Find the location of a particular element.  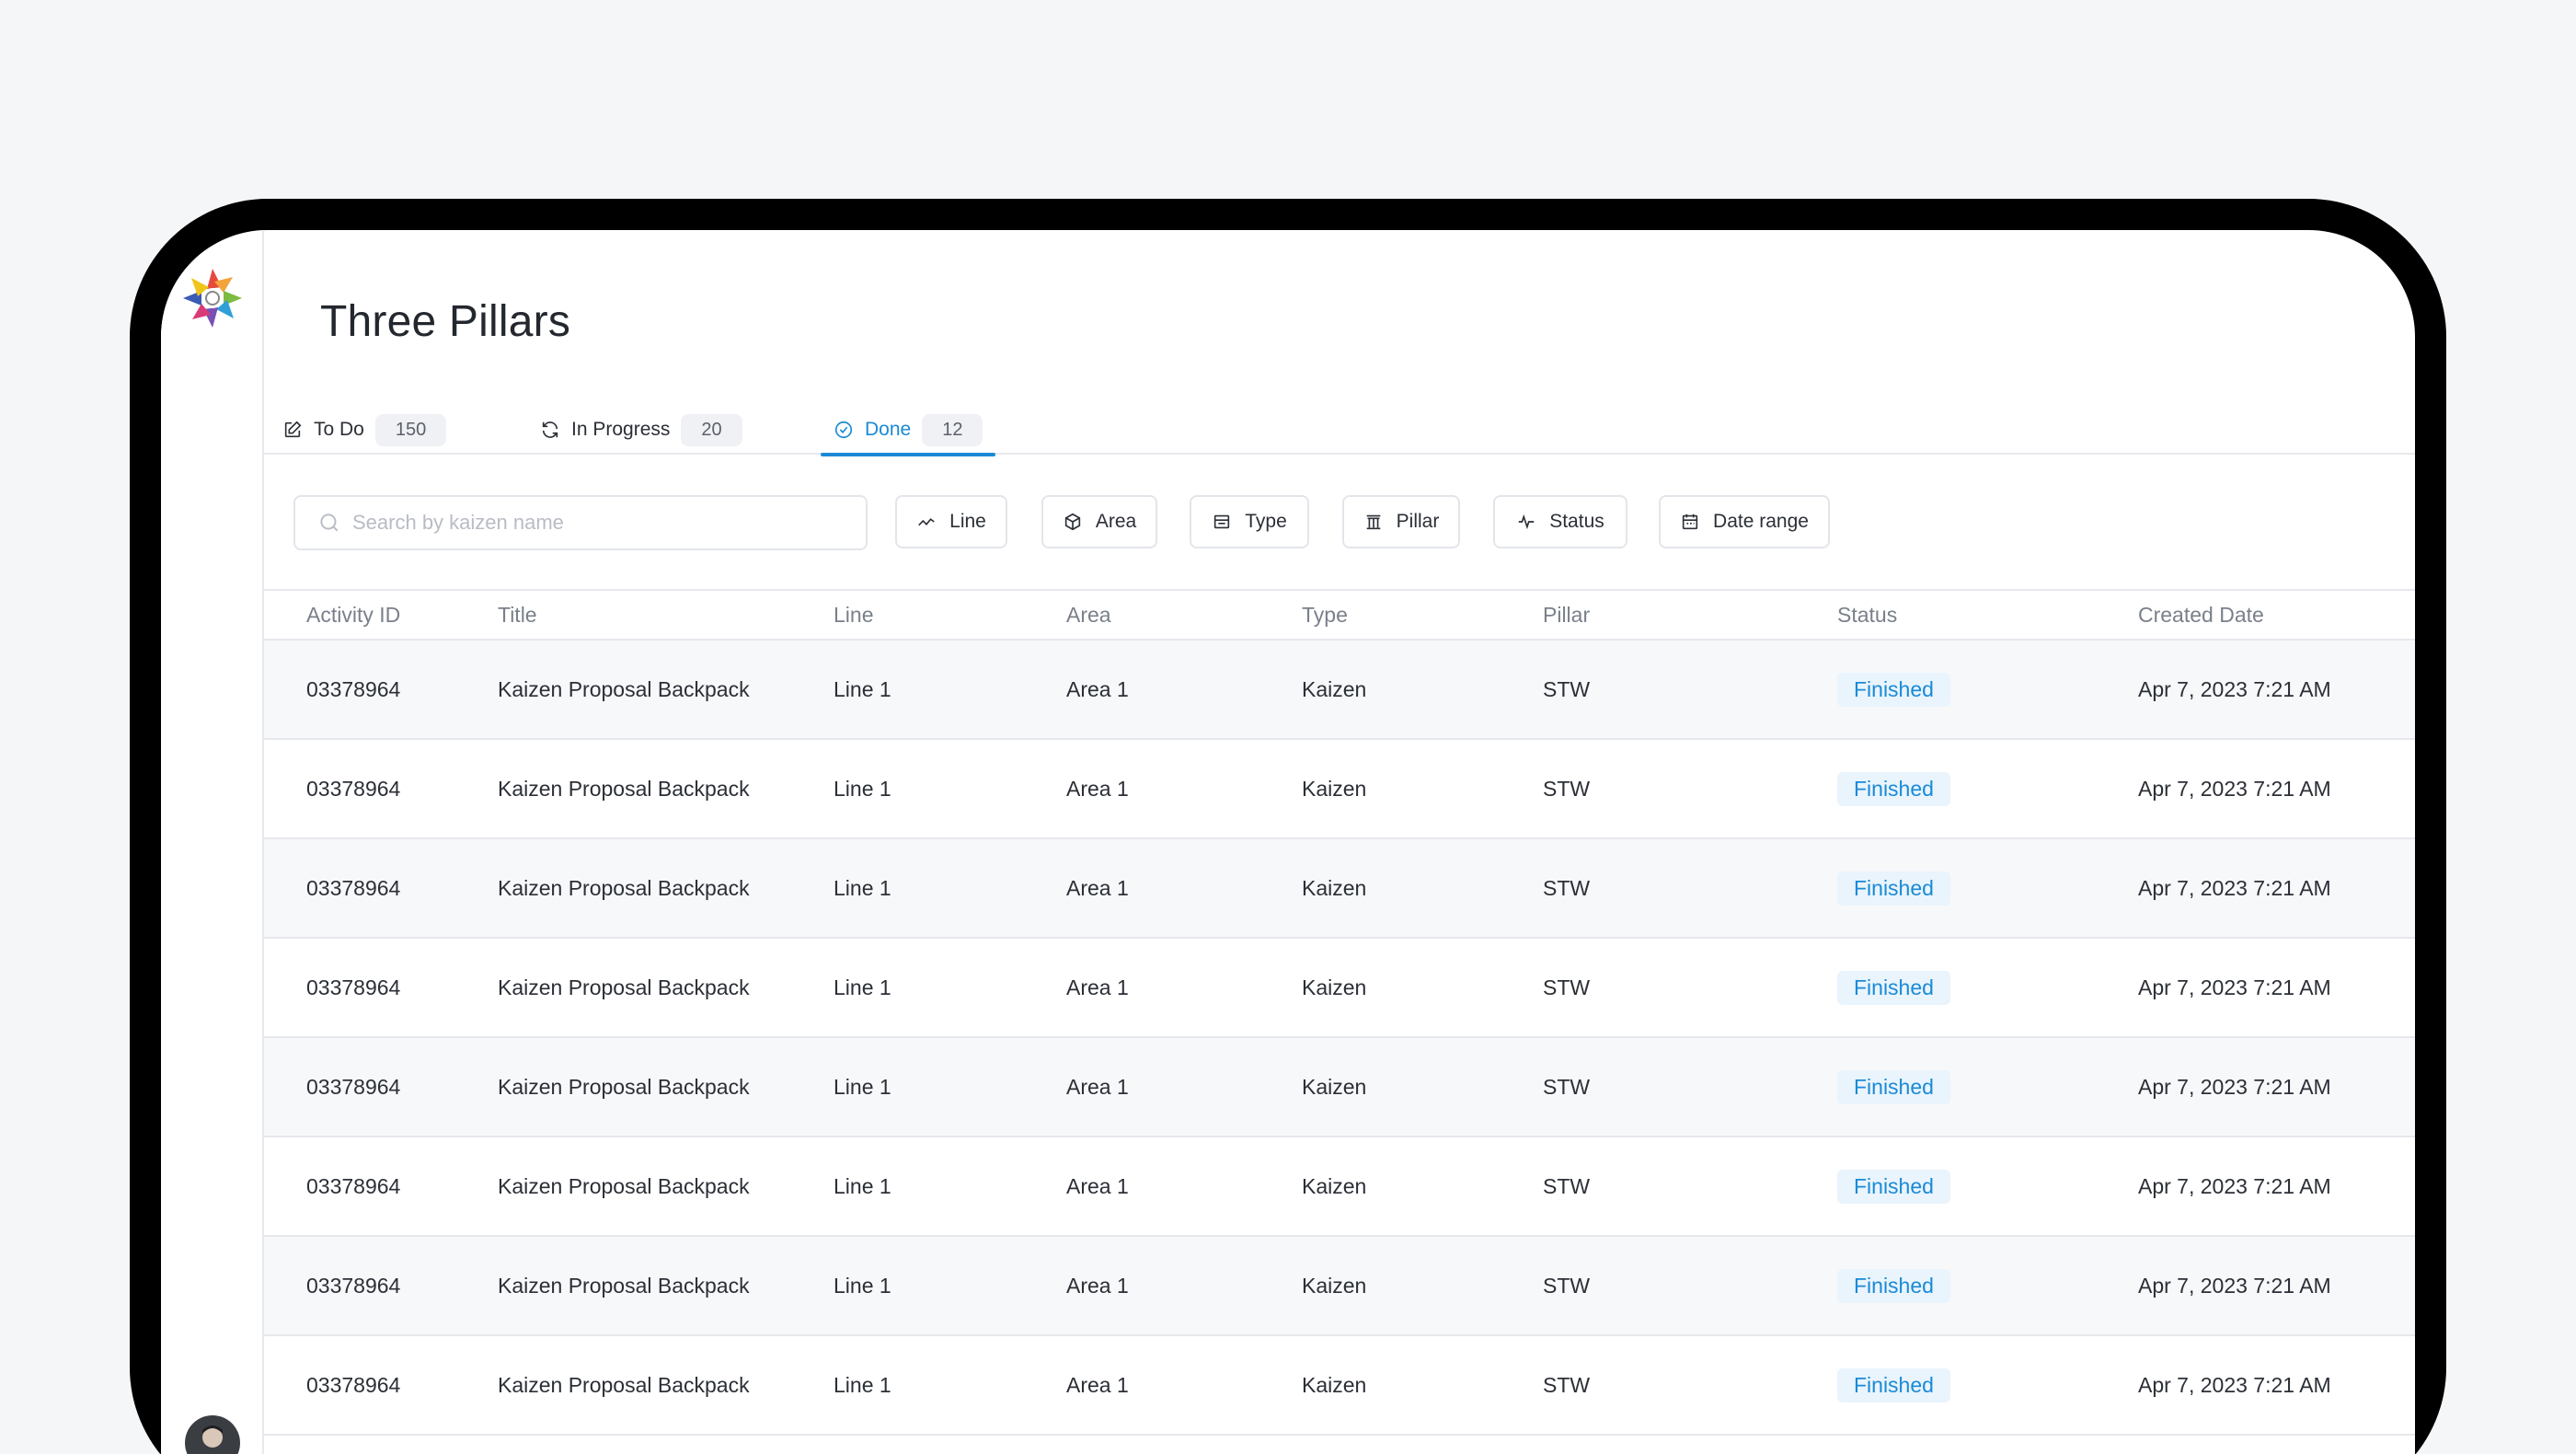

user-avatar is located at coordinates (212, 1434).